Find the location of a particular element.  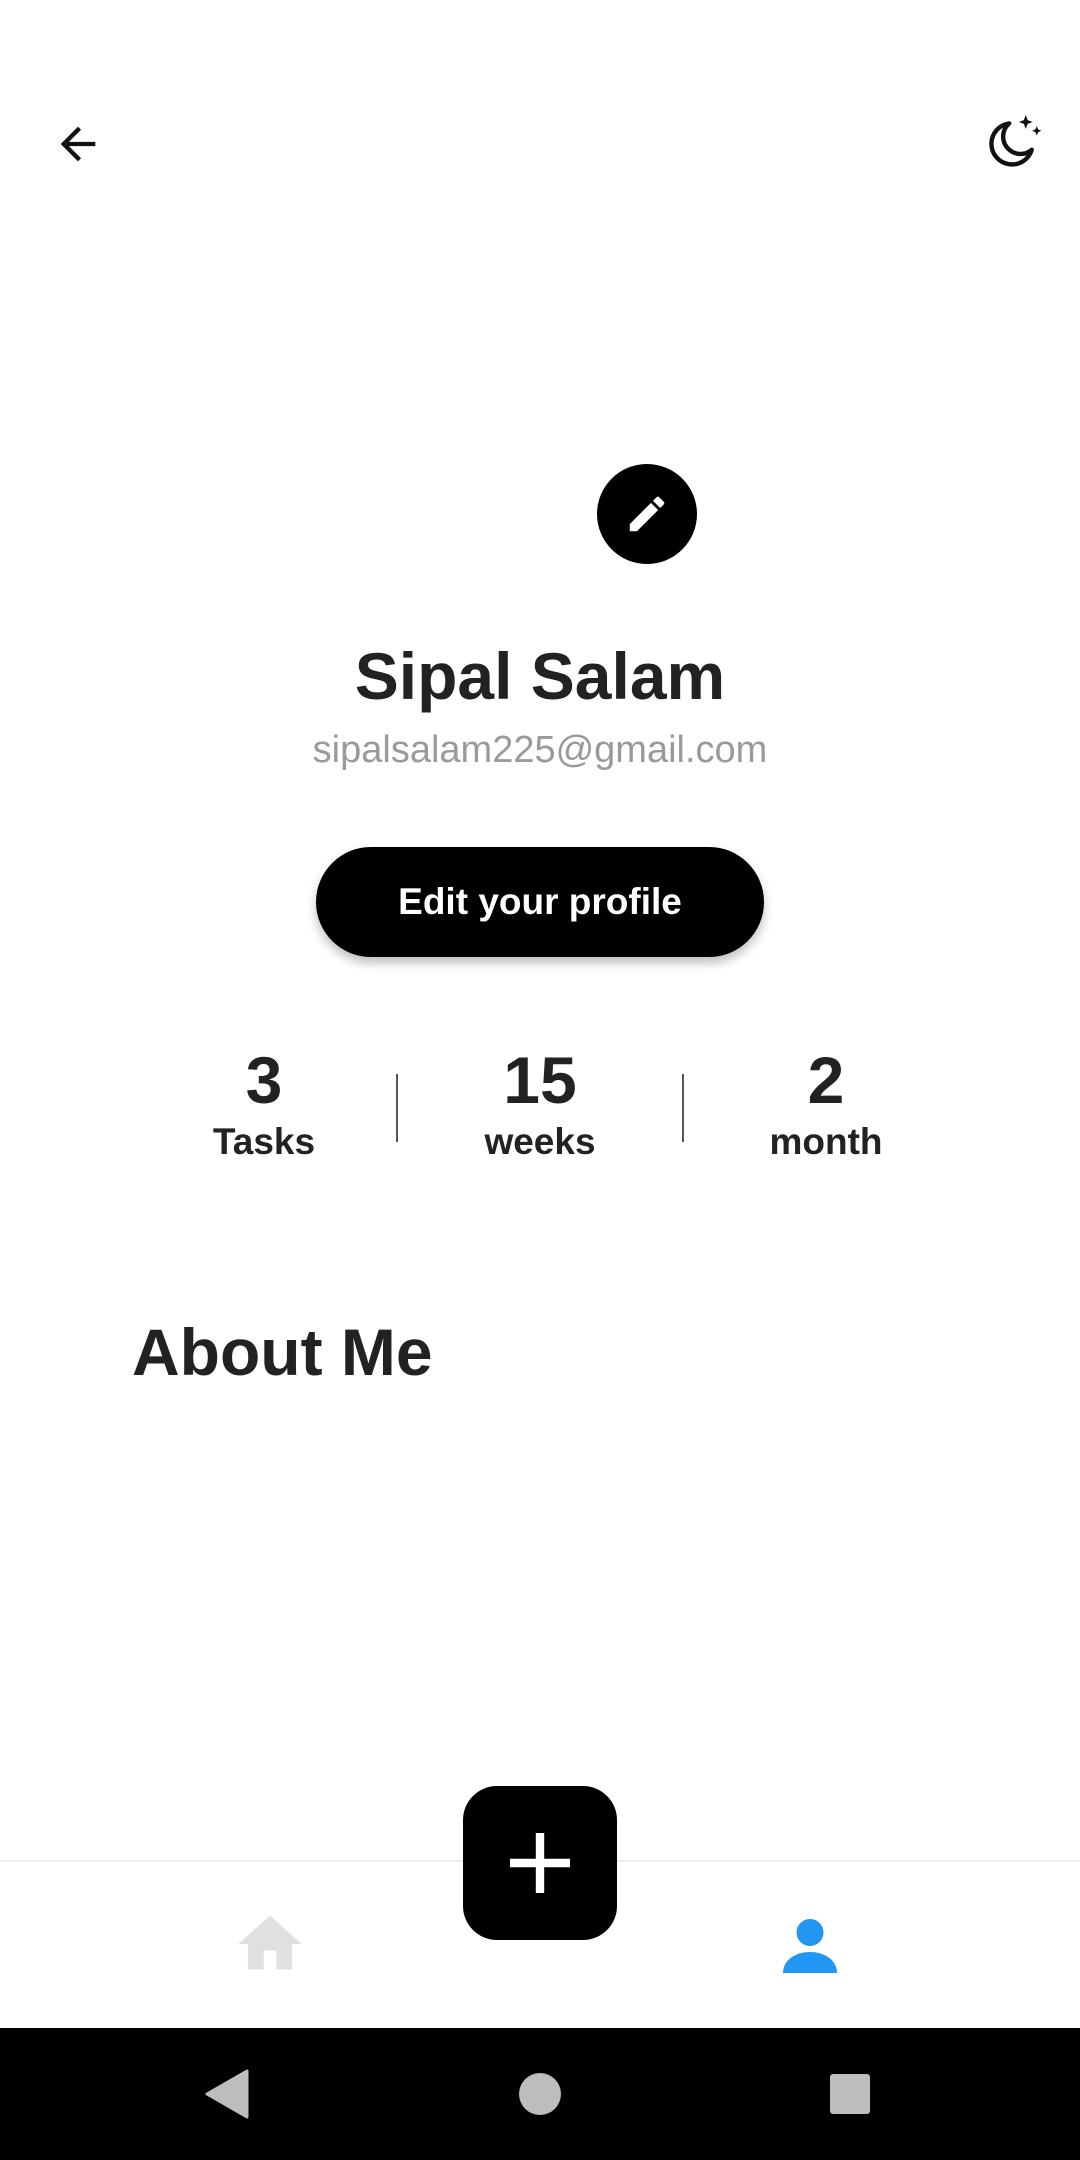

back-button is located at coordinates (78, 144).